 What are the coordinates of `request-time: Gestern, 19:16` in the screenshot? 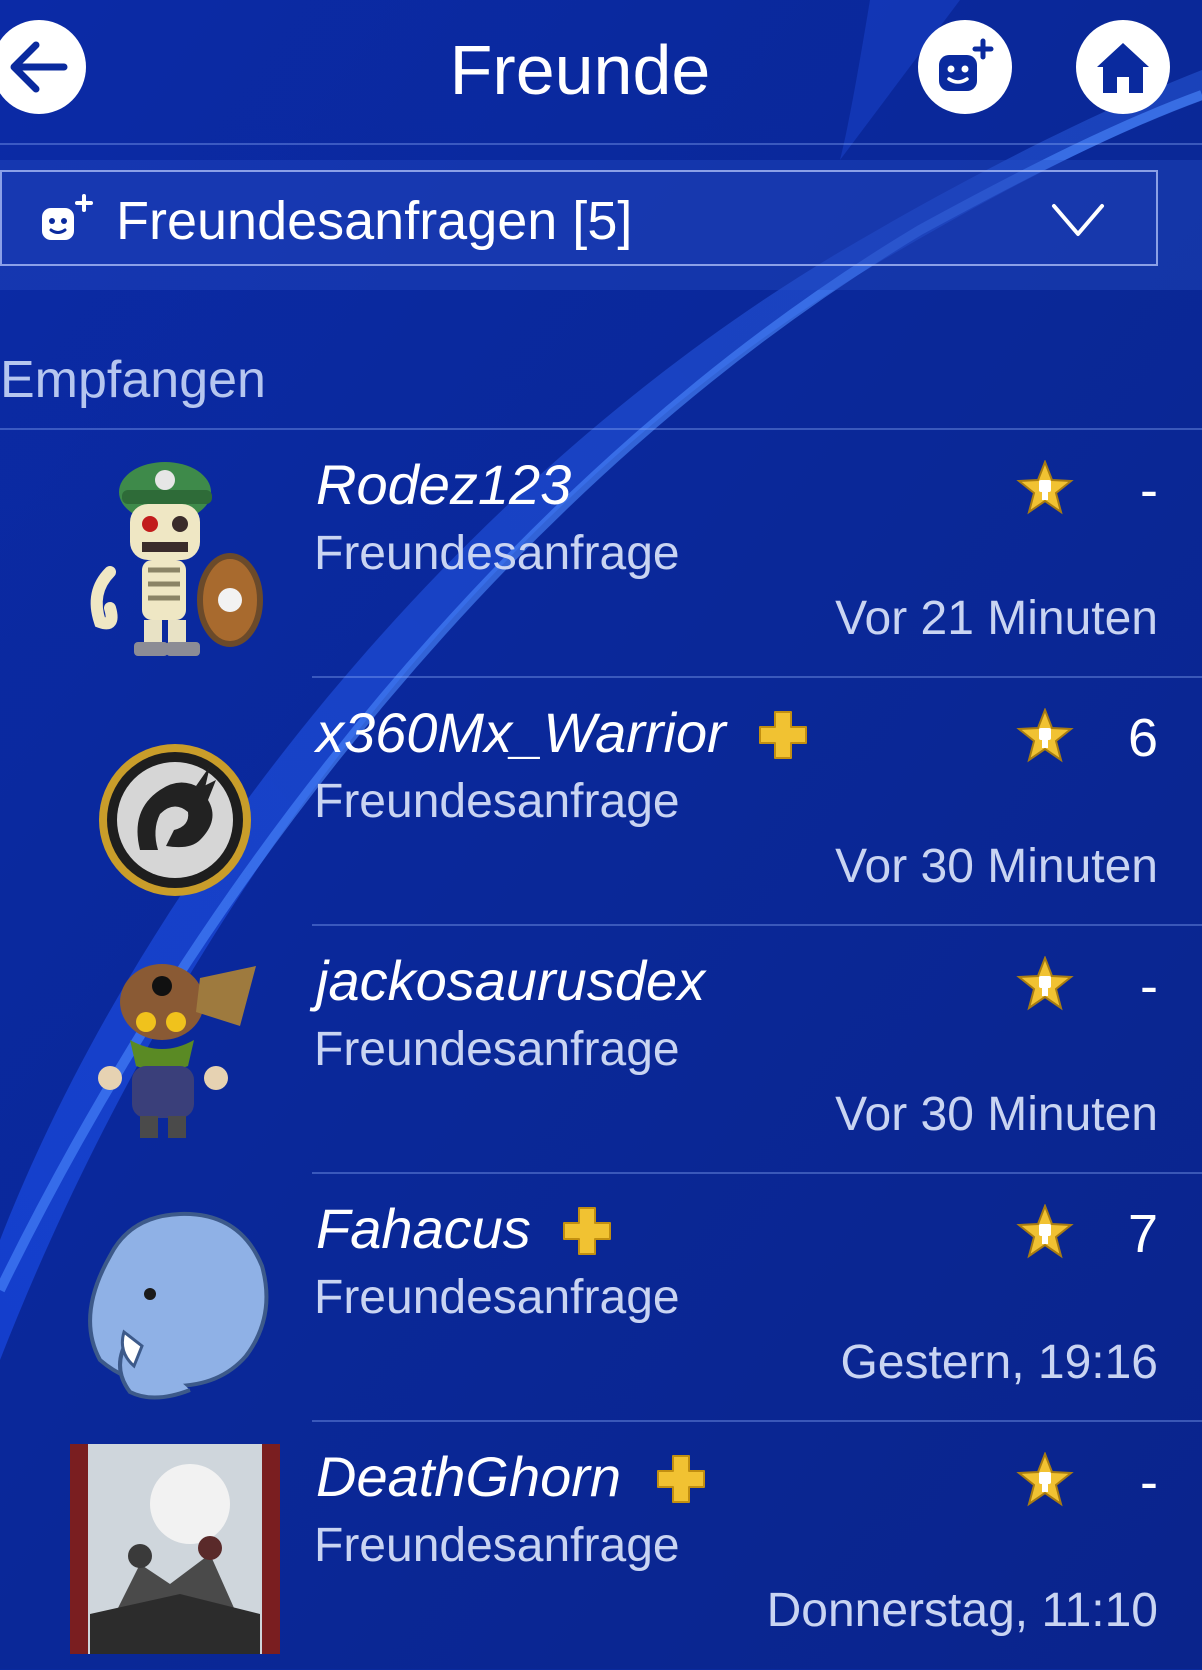 It's located at (999, 1362).